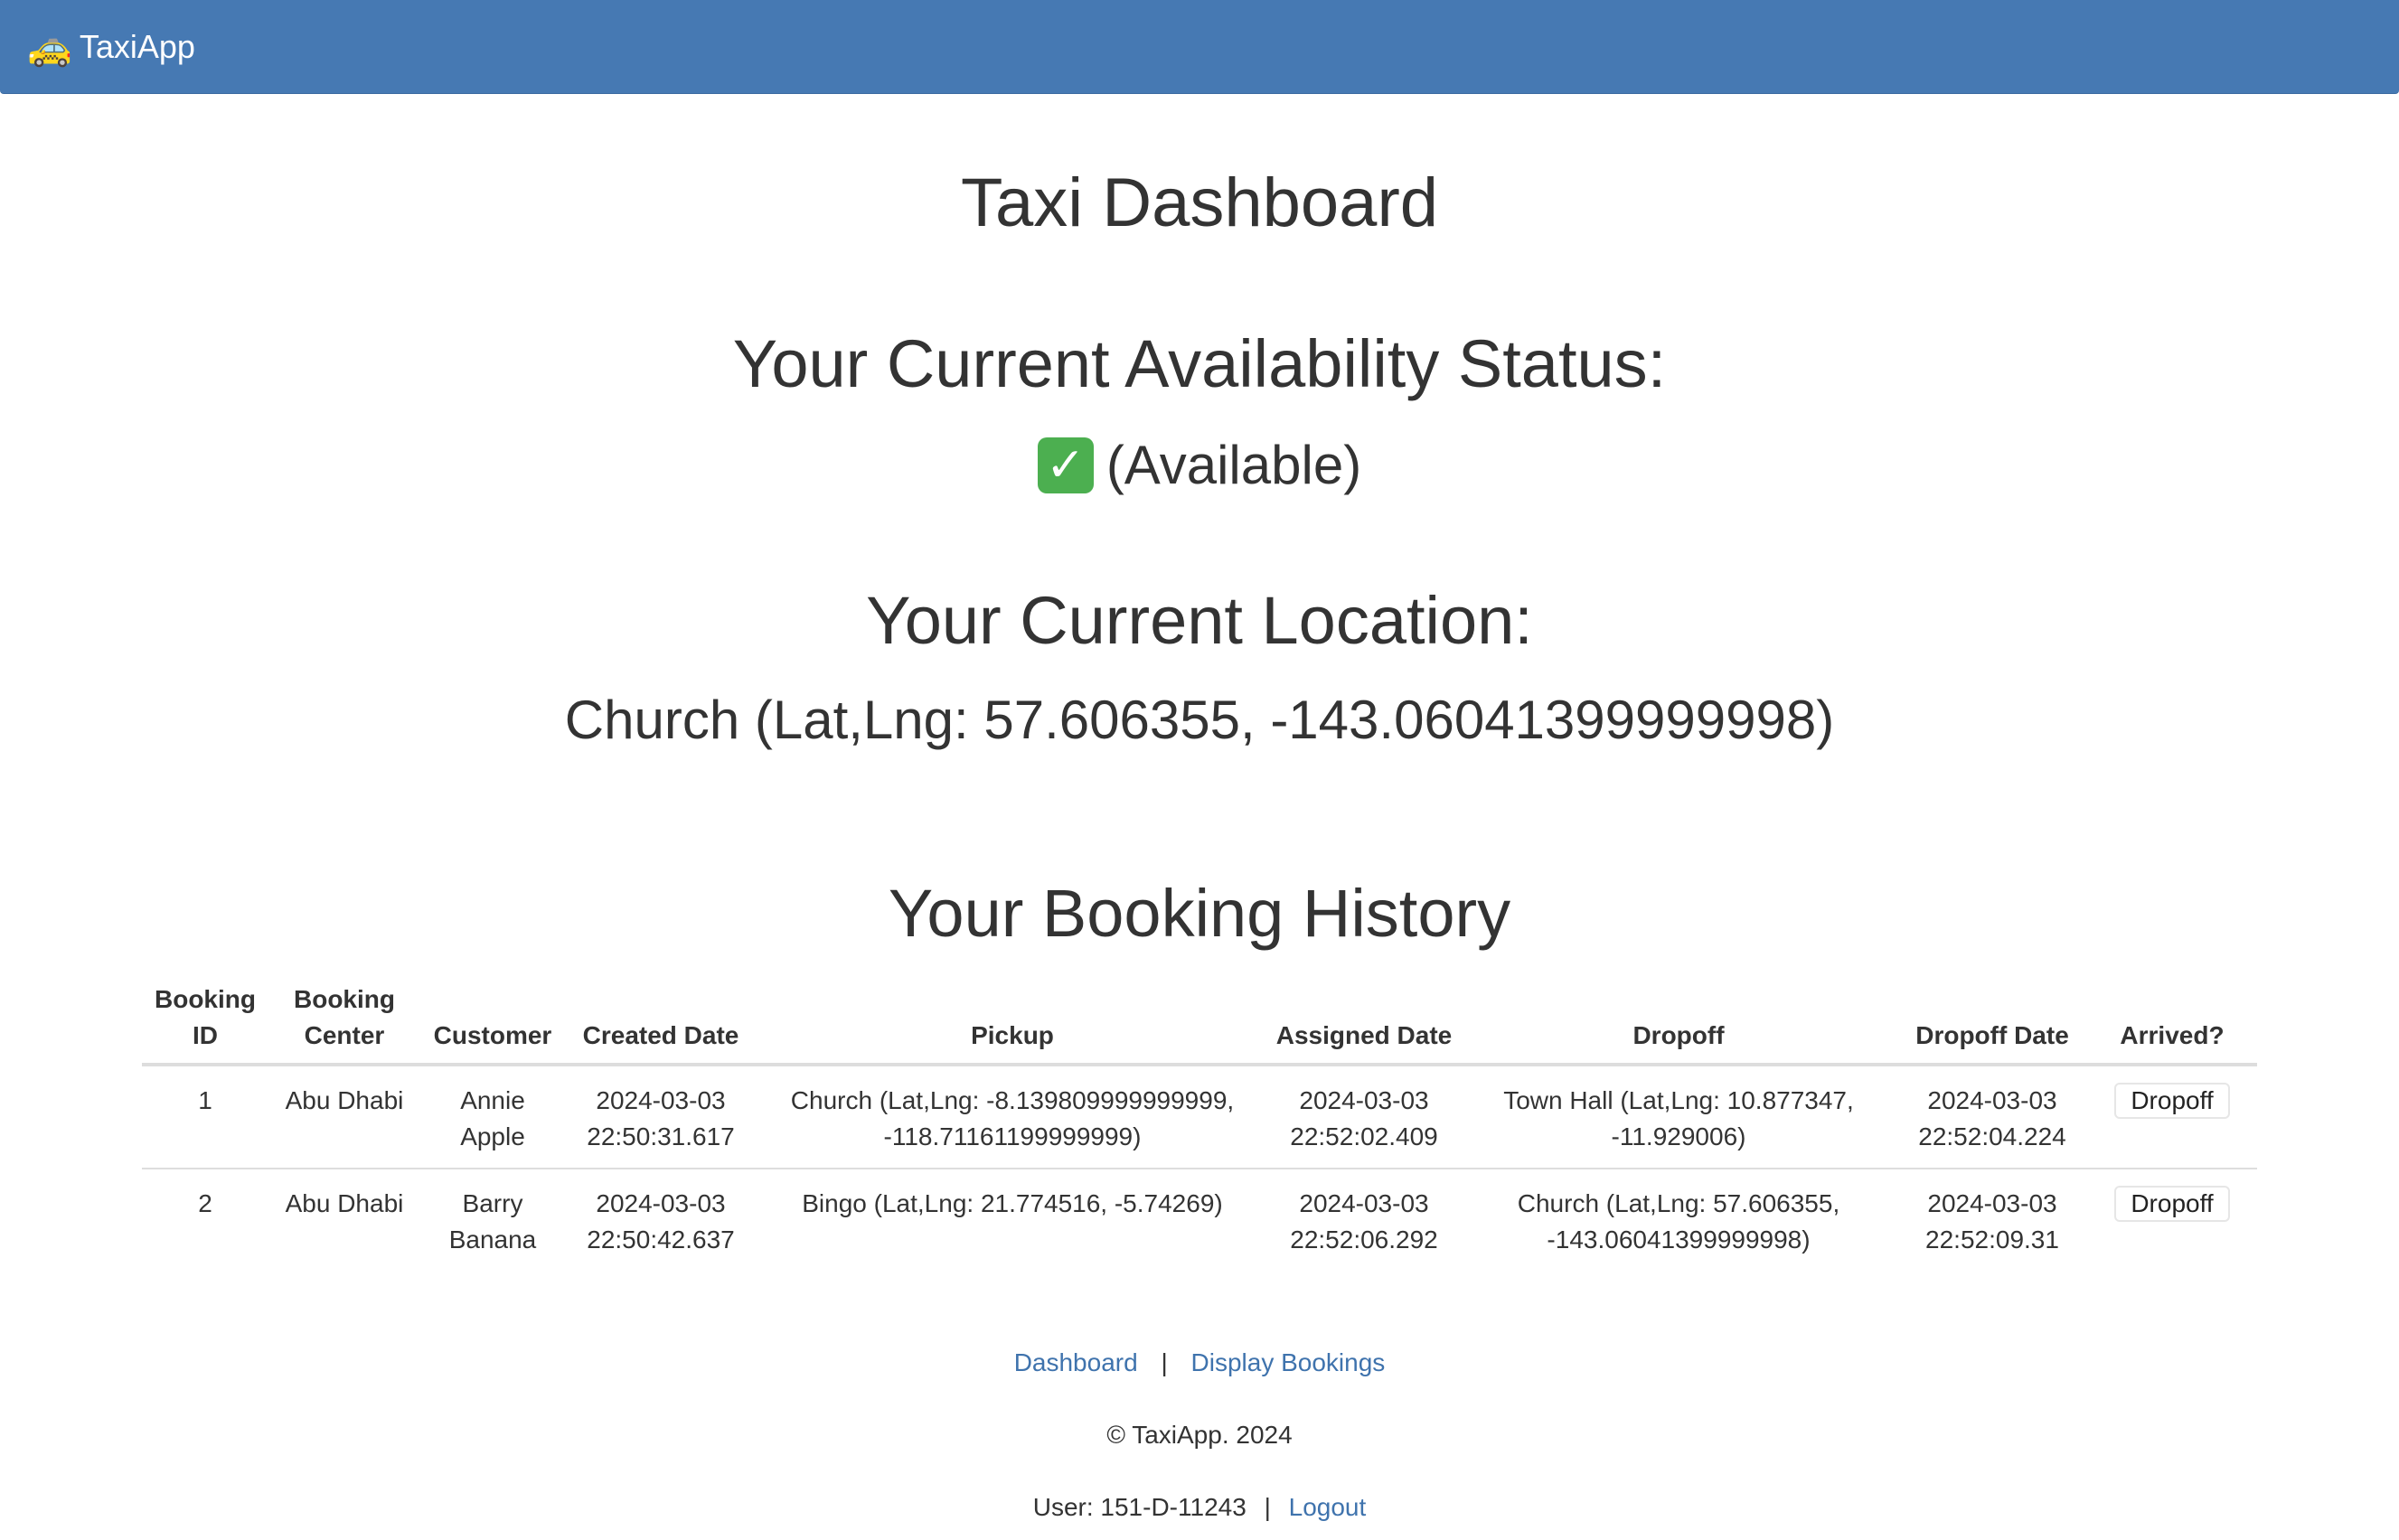  I want to click on display-bookings-link: Display Bookings, so click(1288, 1362).